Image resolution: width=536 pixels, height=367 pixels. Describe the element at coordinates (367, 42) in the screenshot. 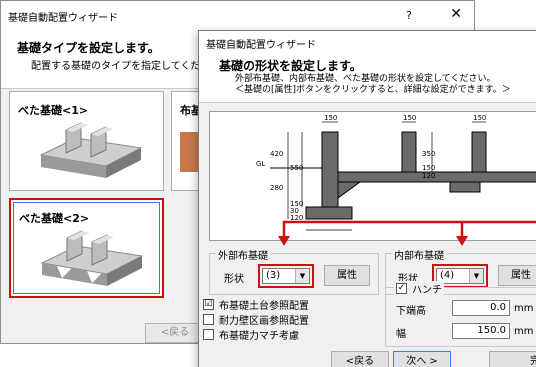

I see `shape-wizard-titlebar: 基礎自動配置ウィザード` at that location.